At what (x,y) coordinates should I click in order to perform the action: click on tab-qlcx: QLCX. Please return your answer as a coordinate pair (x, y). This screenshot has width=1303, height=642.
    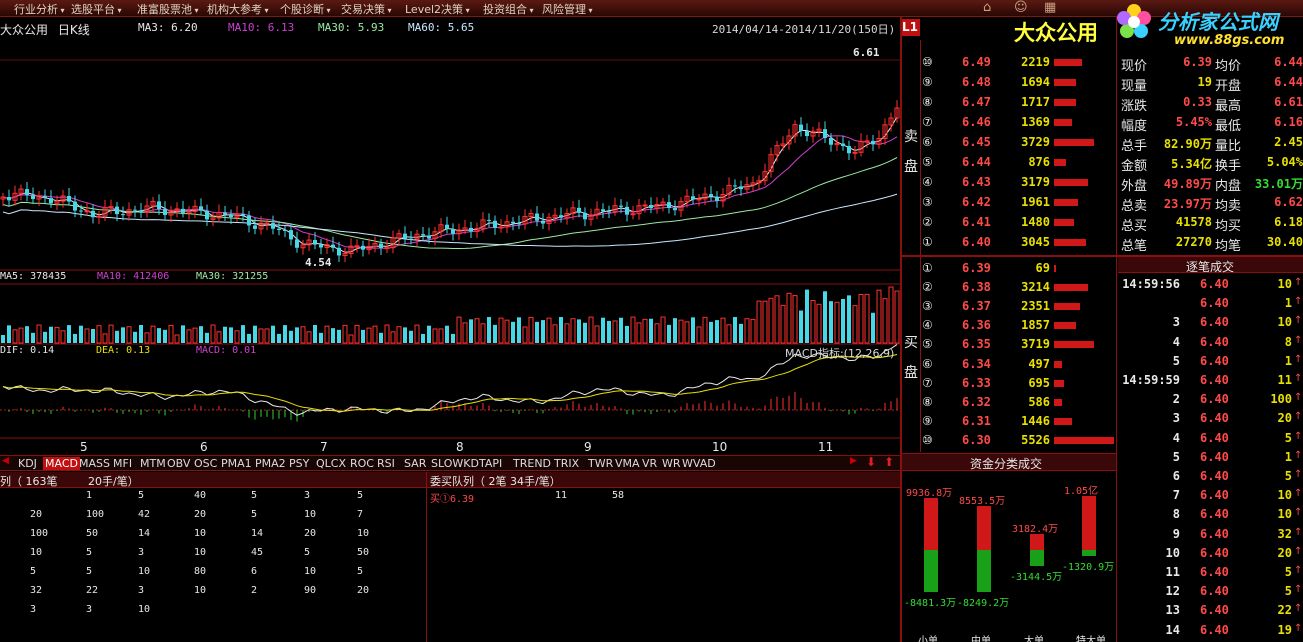
    Looking at the image, I should click on (331, 463).